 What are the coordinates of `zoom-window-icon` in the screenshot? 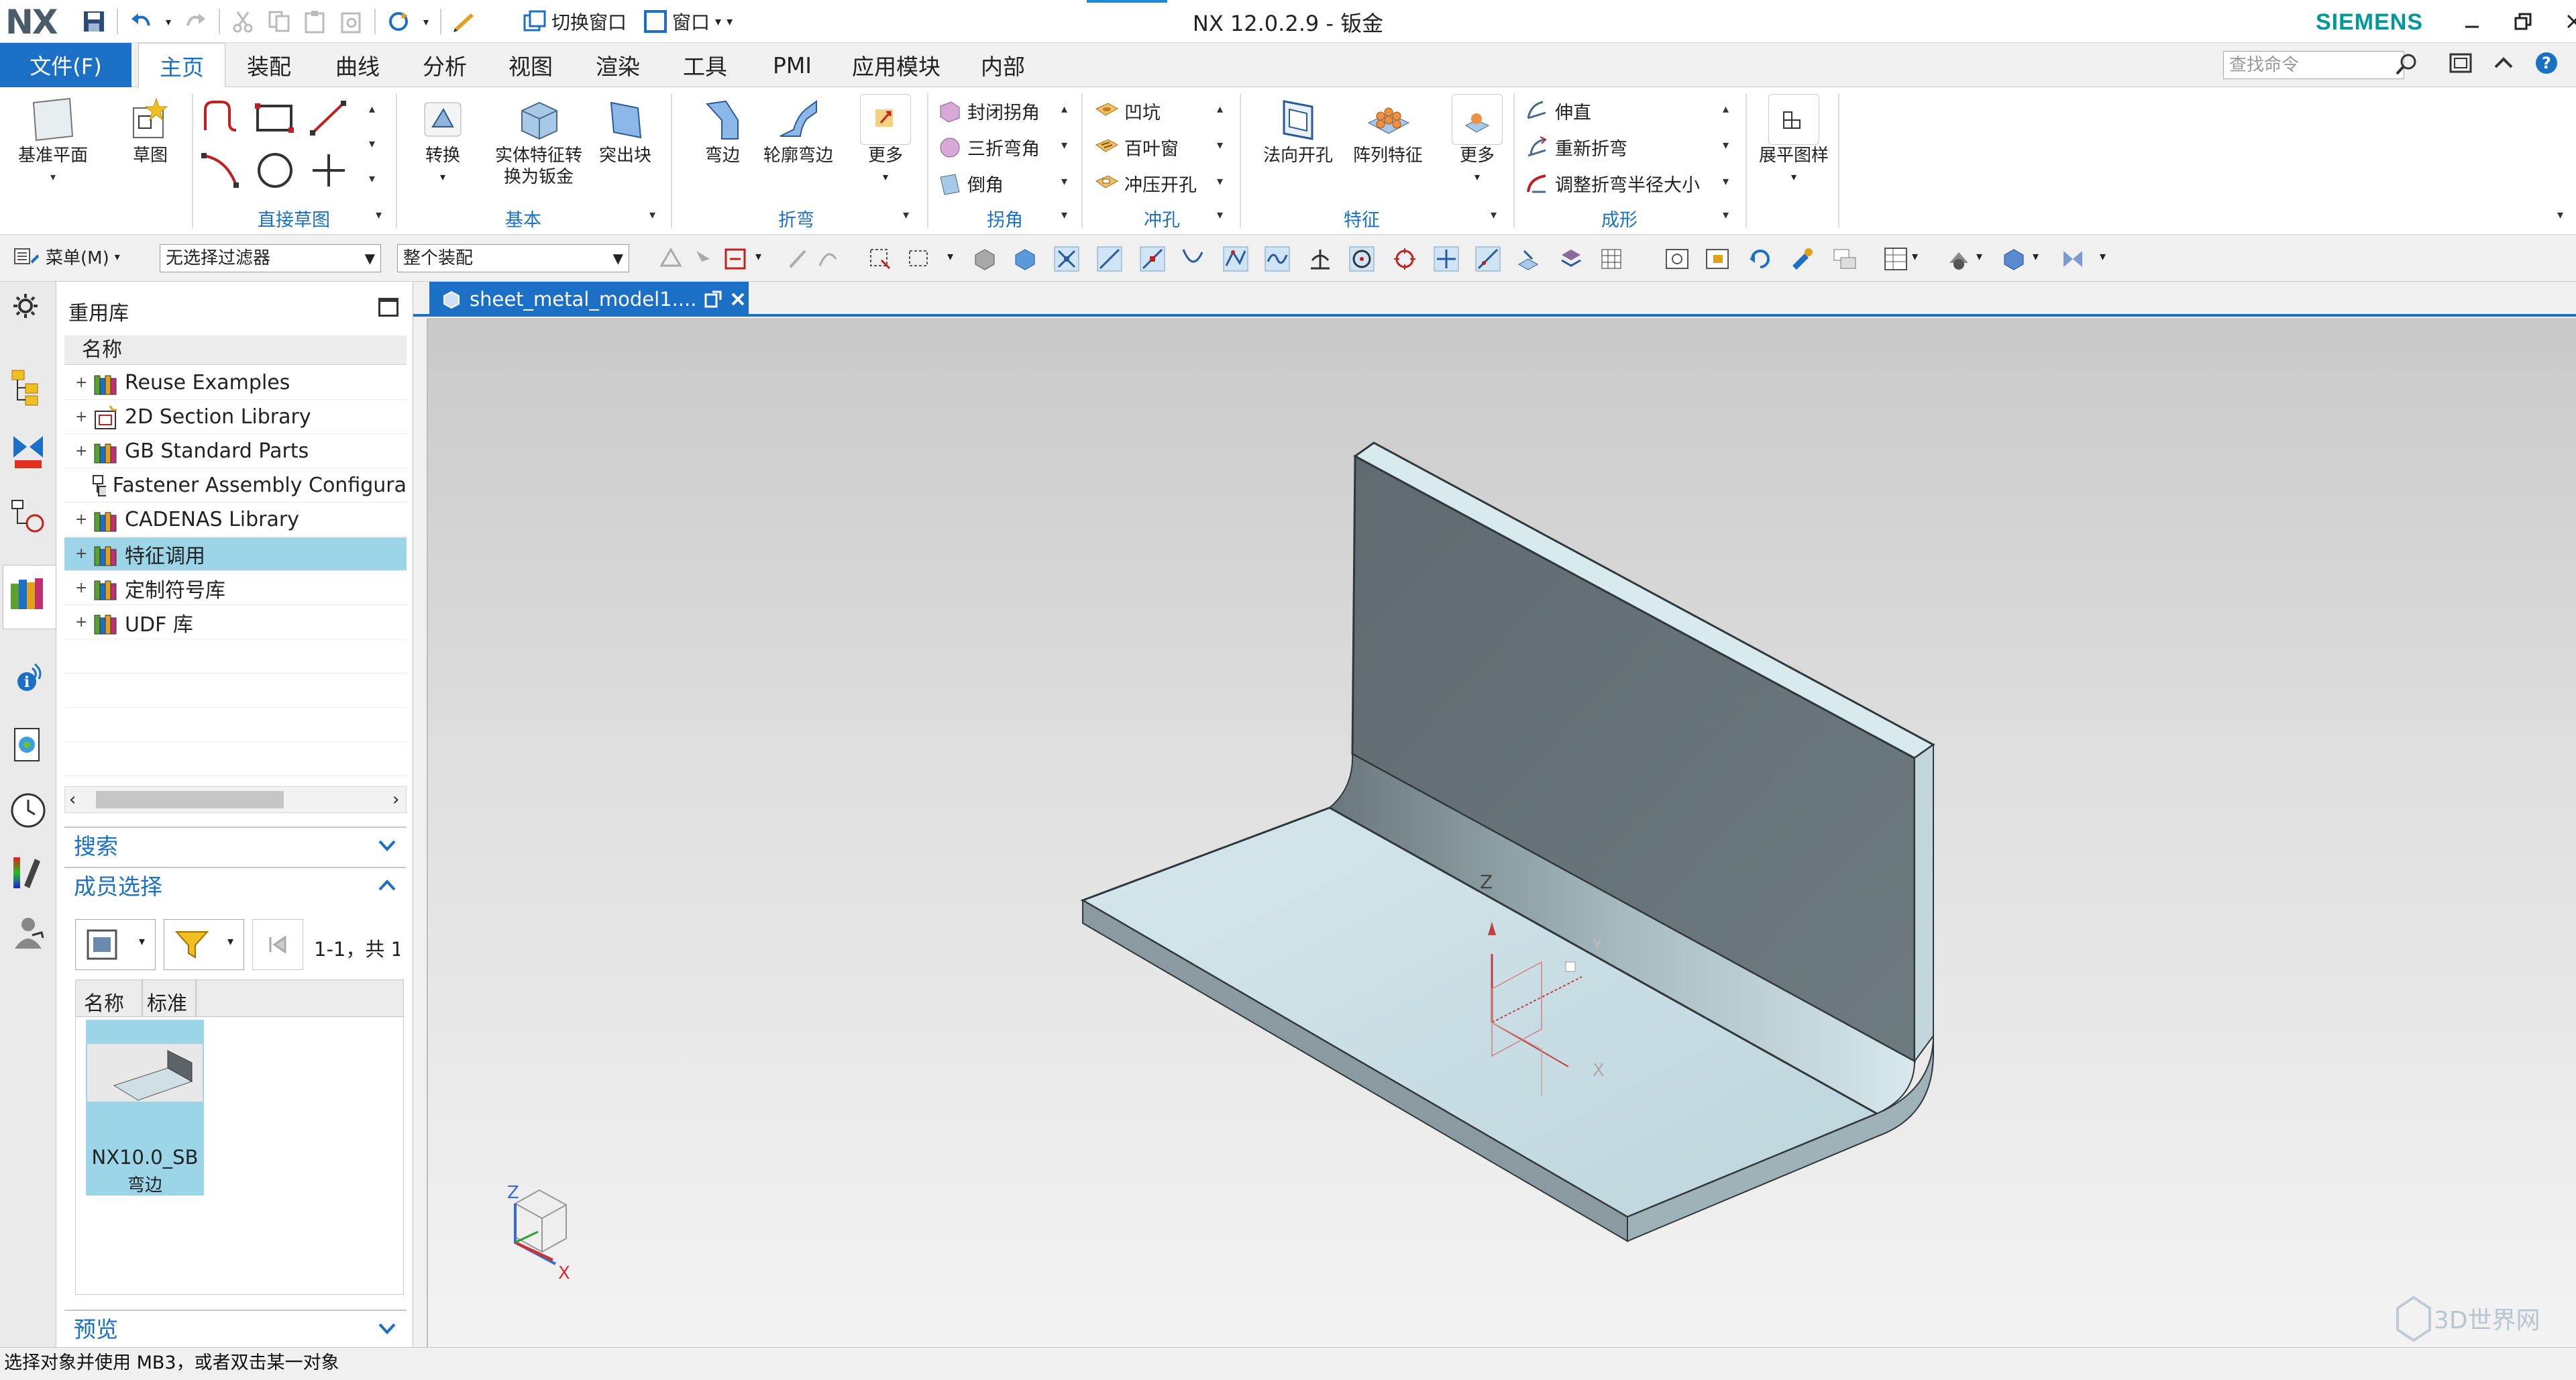 It's located at (1717, 259).